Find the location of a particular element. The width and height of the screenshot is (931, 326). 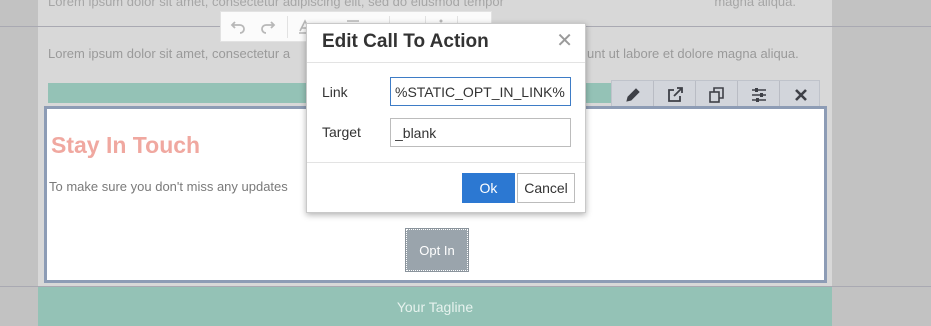

ghost-paragraph-top-right: magna aliqua. is located at coordinates (755, 4).